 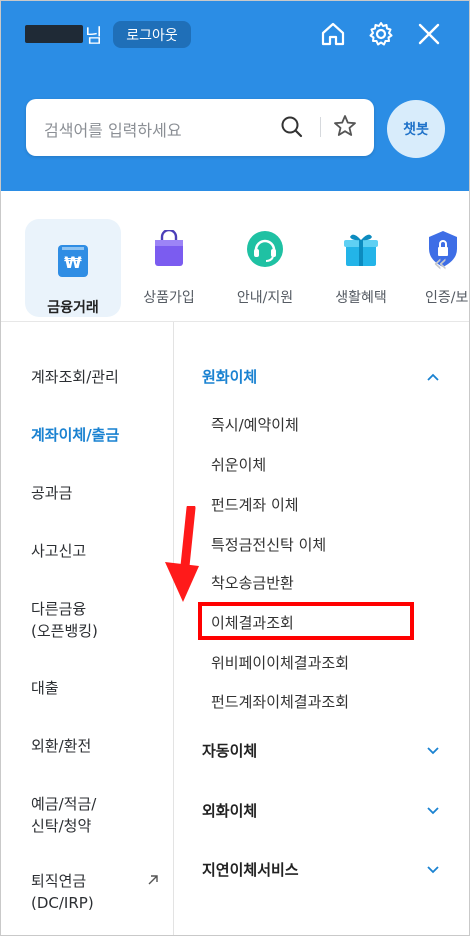 I want to click on user-suffix: 님, so click(x=94, y=36).